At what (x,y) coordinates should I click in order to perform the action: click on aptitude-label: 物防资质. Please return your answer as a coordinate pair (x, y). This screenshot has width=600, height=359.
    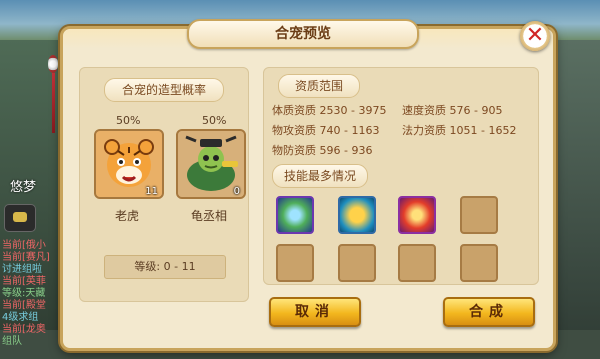
    Looking at the image, I should click on (294, 150).